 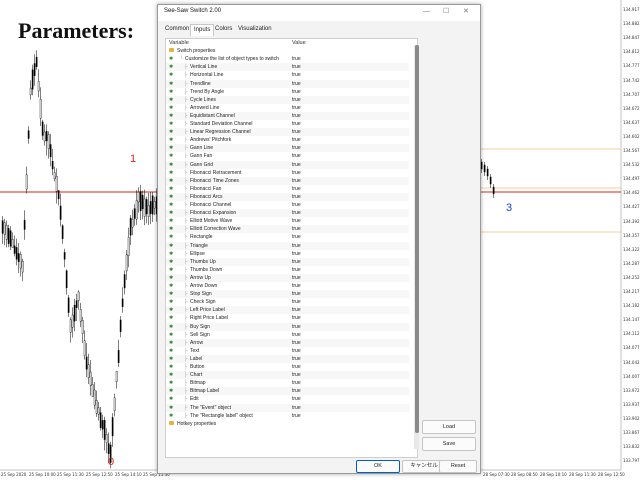 What do you see at coordinates (287, 140) in the screenshot?
I see `input-row: ✱ ├ Andrews' Pitchfork true` at bounding box center [287, 140].